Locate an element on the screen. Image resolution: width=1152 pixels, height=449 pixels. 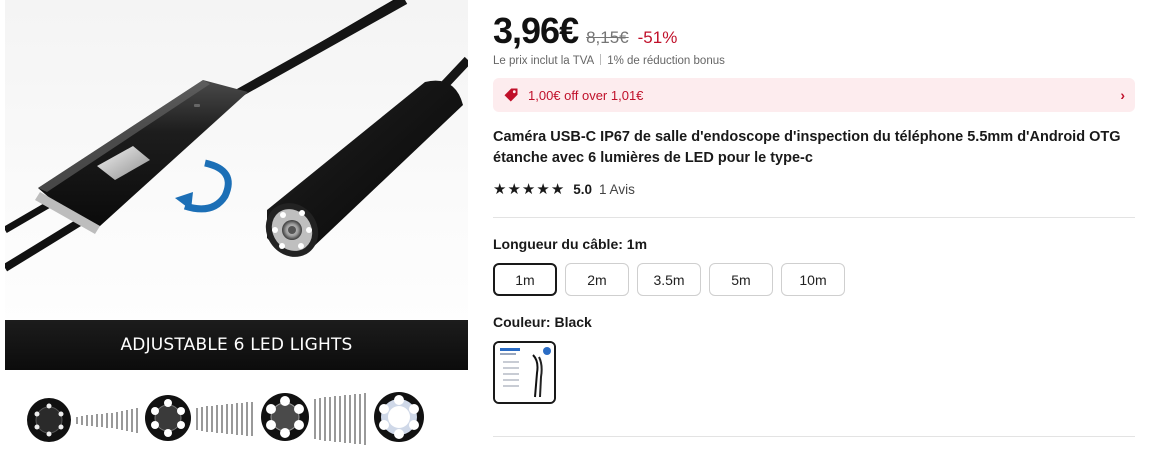
length-option-3-5m: 3.5m is located at coordinates (669, 279).